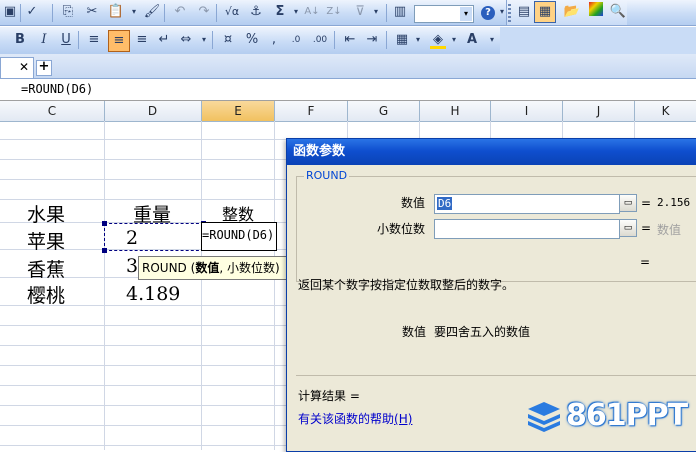 The image size is (696, 452). What do you see at coordinates (46, 294) in the screenshot?
I see `cell-c8: 樱桃` at bounding box center [46, 294].